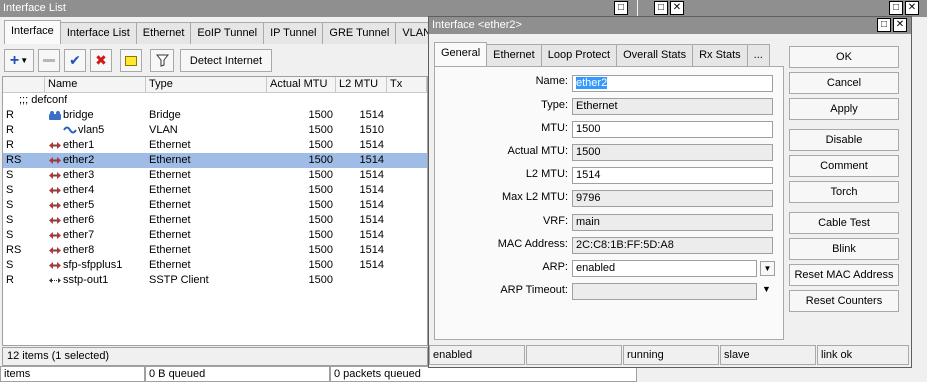 The height and width of the screenshot is (382, 927). I want to click on detect-internet-button: Detect Internet, so click(226, 60).